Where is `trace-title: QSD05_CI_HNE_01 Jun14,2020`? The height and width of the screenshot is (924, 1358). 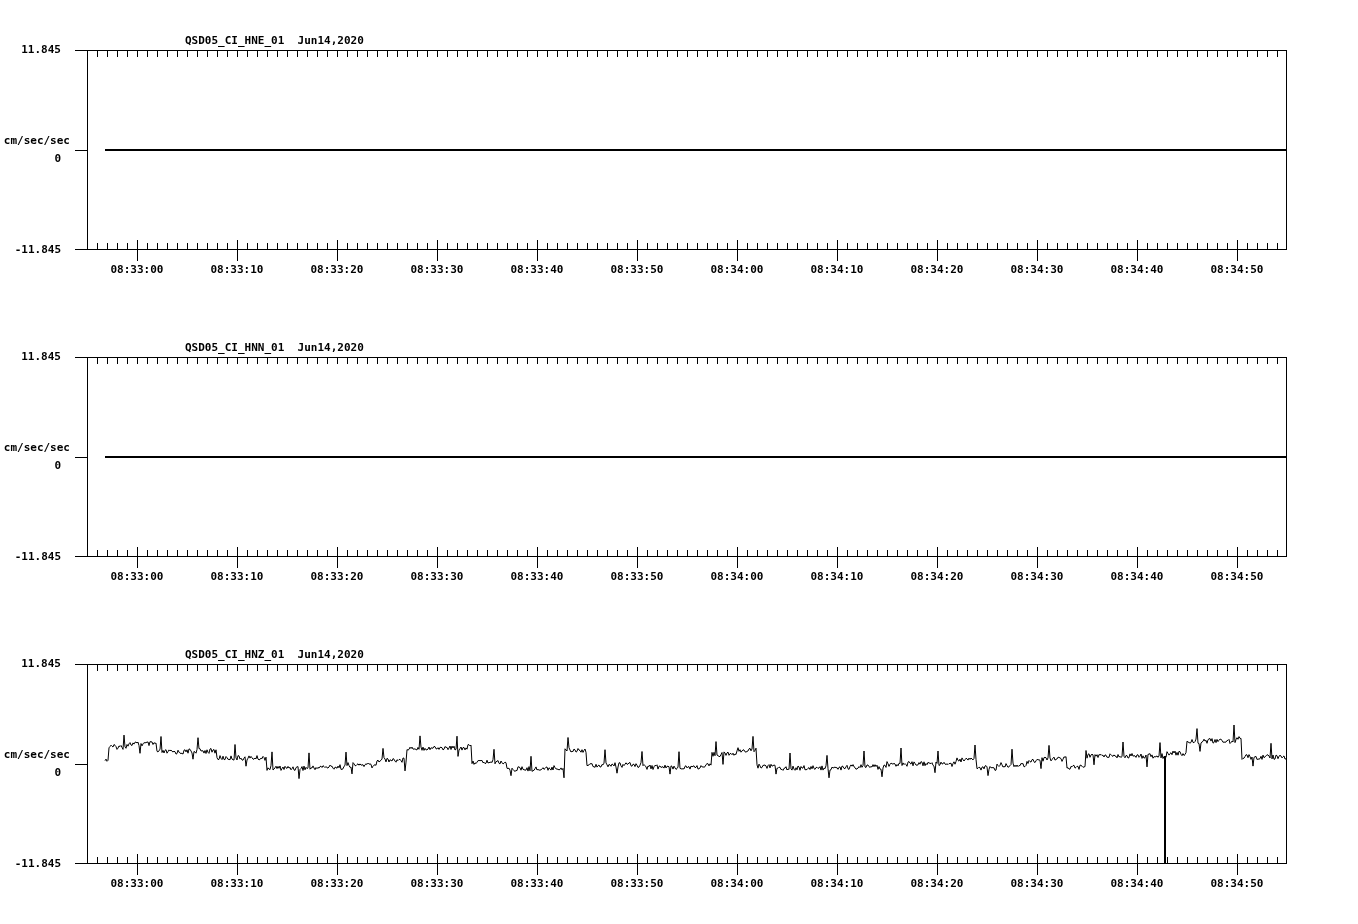 trace-title: QSD05_CI_HNE_01 Jun14,2020 is located at coordinates (274, 40).